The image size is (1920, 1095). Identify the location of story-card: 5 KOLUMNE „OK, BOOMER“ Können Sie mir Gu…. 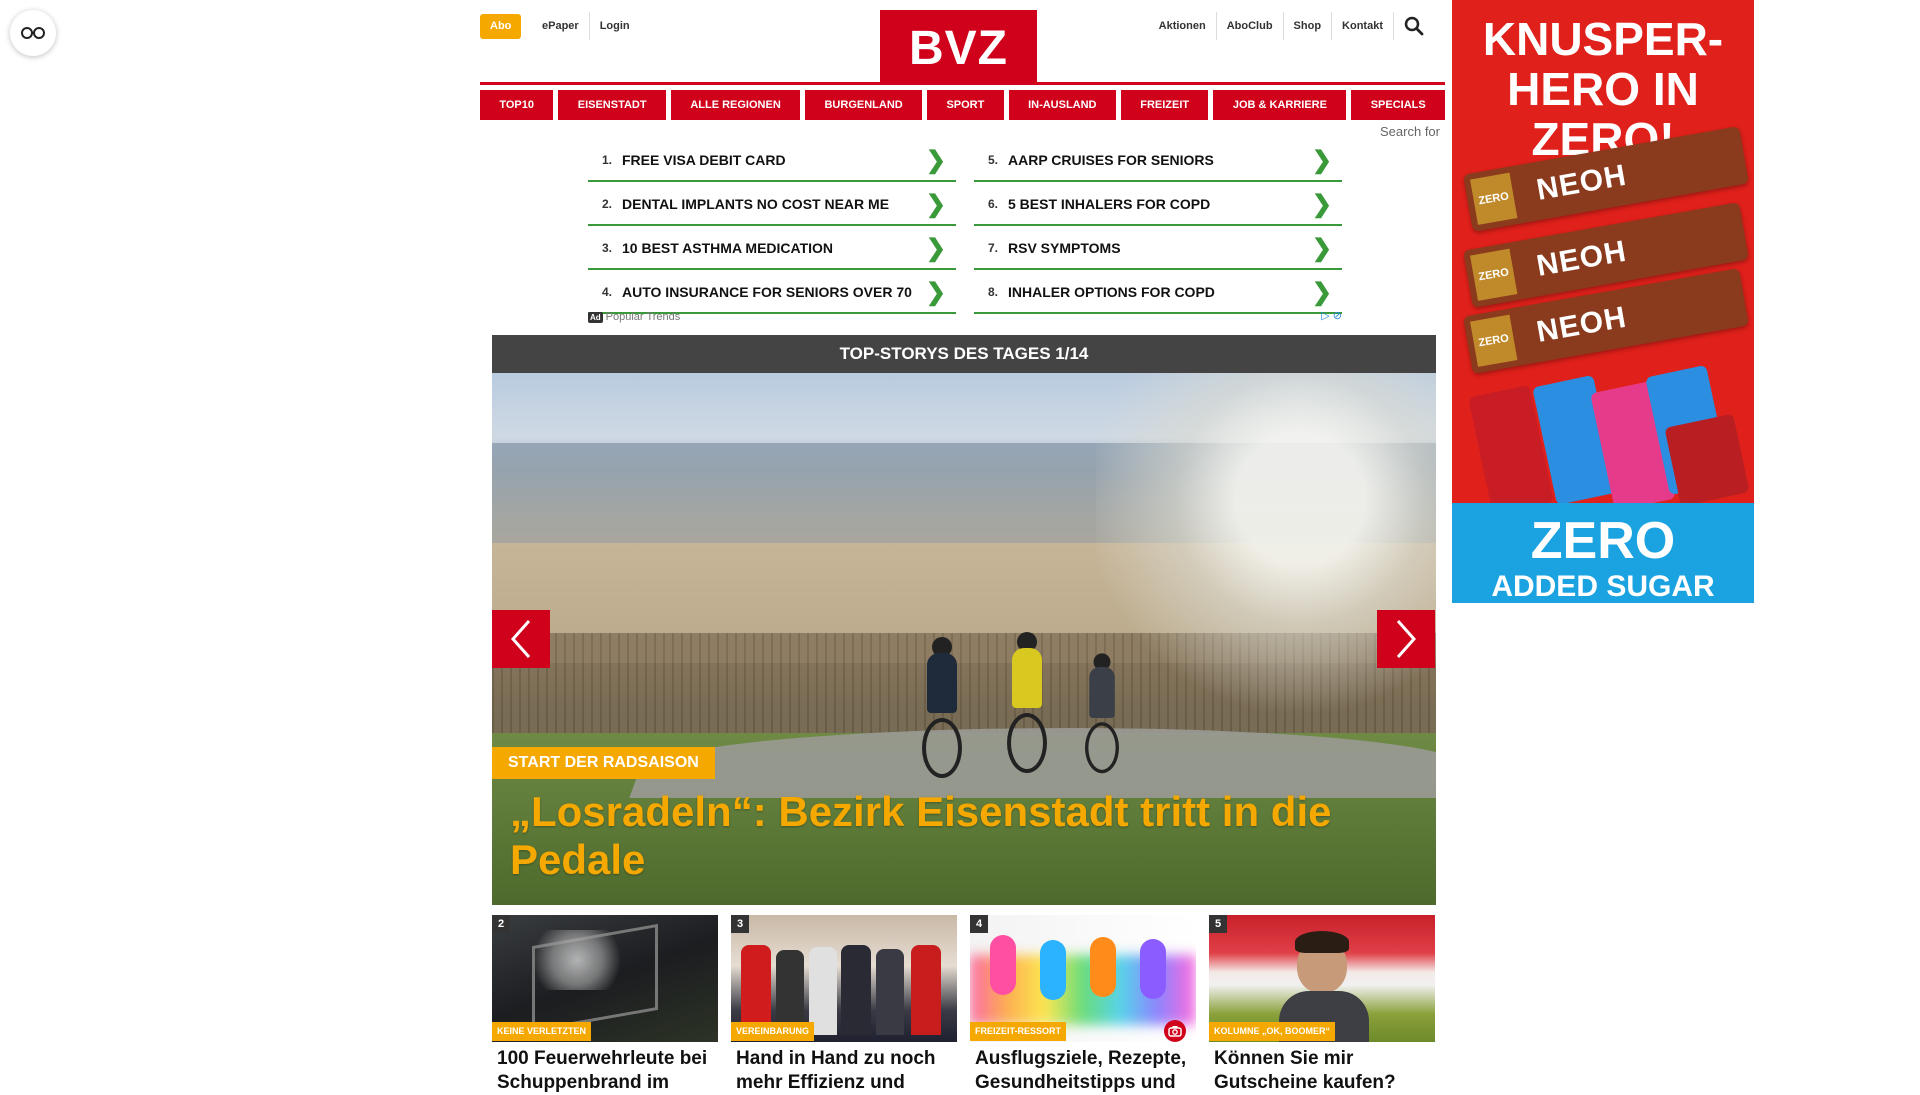
(1322, 1004).